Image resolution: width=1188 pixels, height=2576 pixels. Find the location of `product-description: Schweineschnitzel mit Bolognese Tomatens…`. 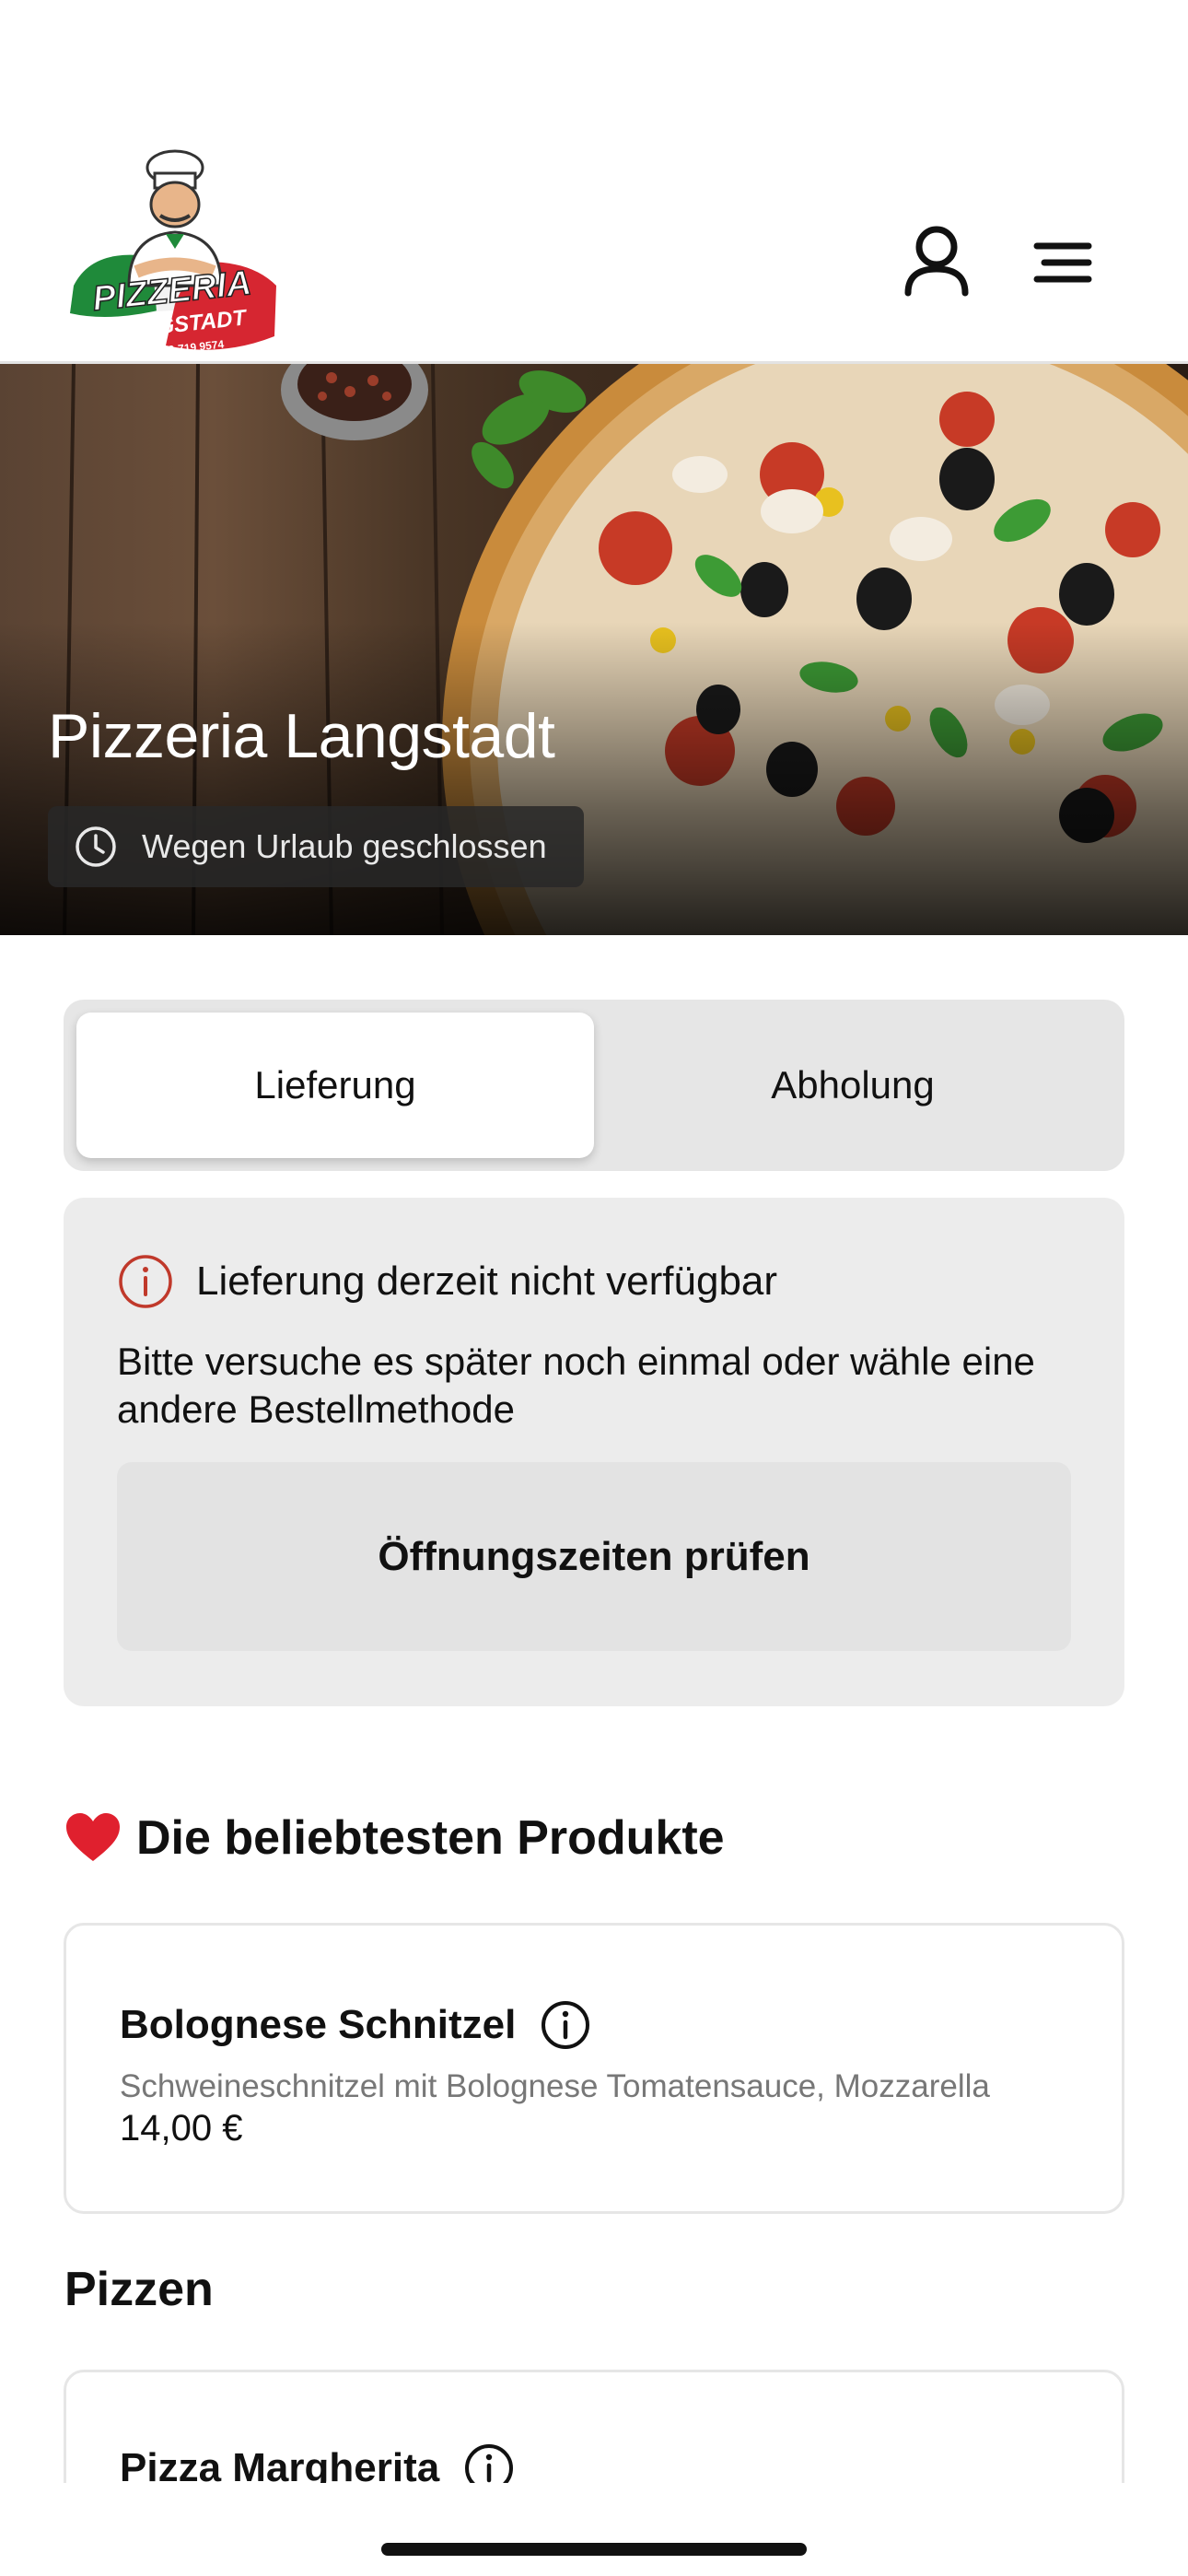

product-description: Schweineschnitzel mit Bolognese Tomatens… is located at coordinates (555, 2086).